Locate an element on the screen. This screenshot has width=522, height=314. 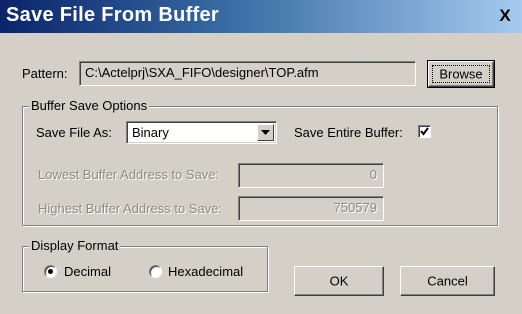
save-file-as-value: Binary is located at coordinates (150, 132).